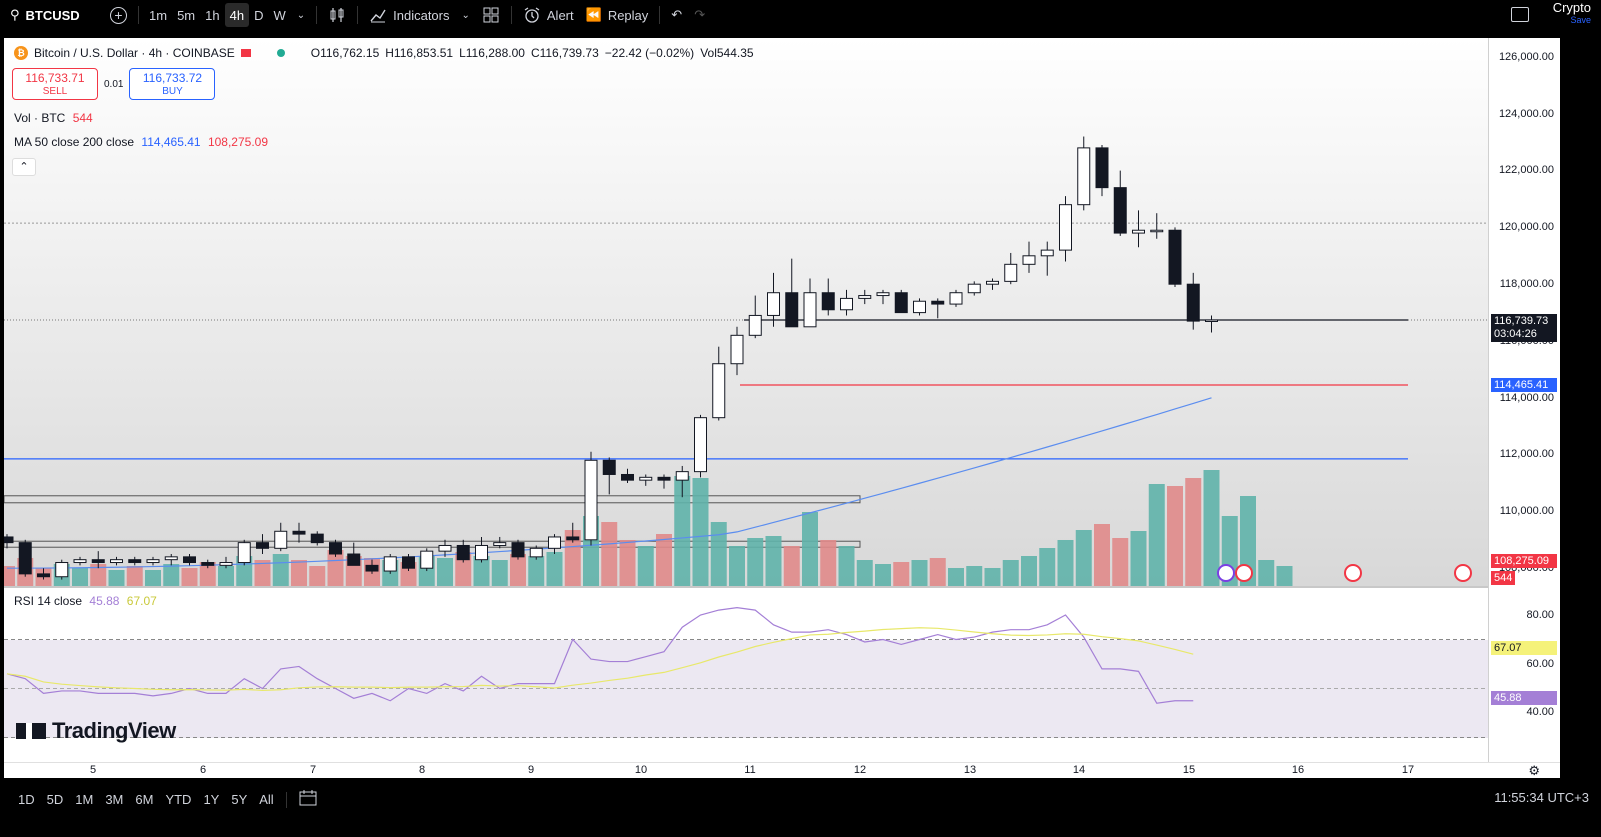 The height and width of the screenshot is (837, 1601). I want to click on undo-icon: ↶, so click(677, 14).